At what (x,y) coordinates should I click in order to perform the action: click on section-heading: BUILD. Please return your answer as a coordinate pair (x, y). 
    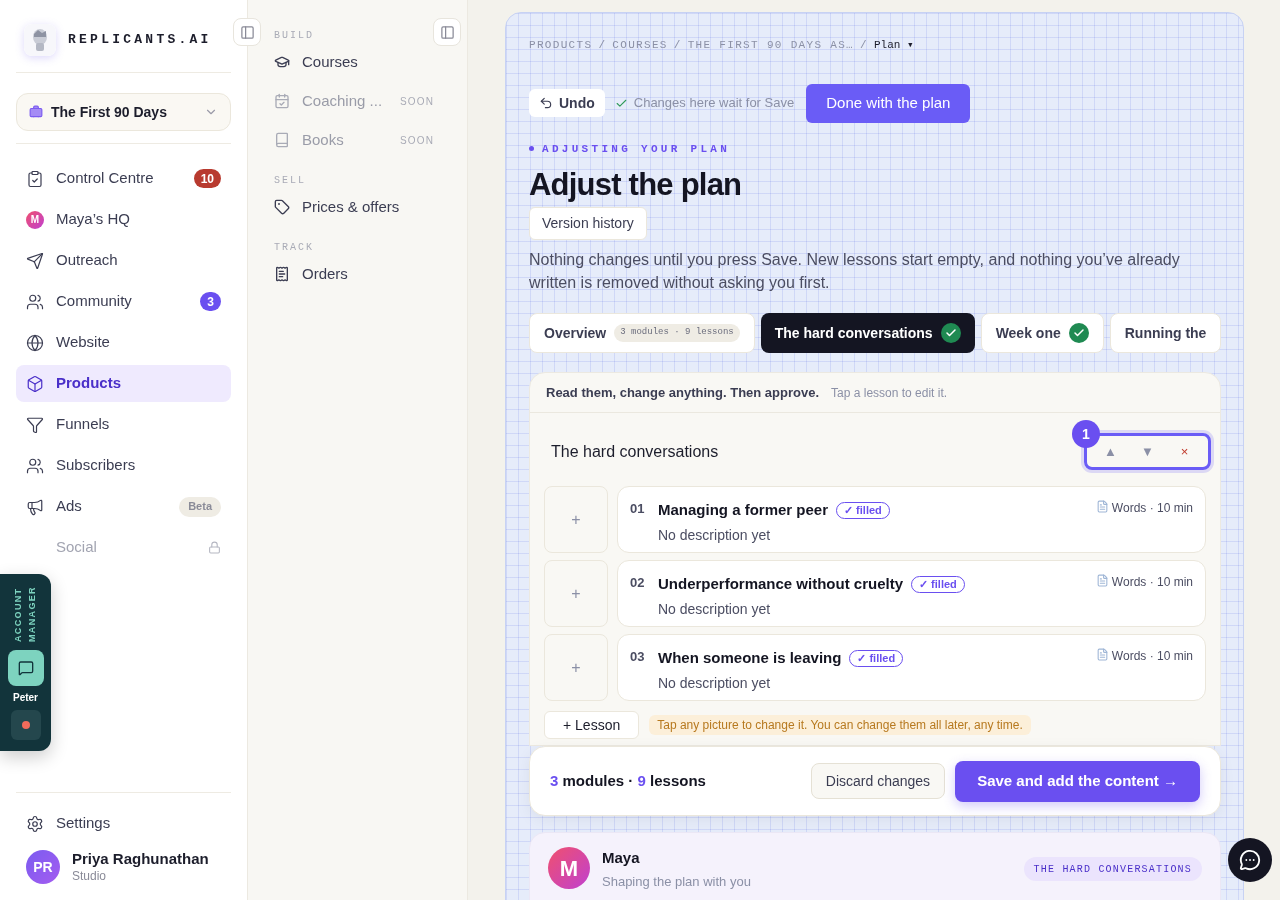
    Looking at the image, I should click on (294, 36).